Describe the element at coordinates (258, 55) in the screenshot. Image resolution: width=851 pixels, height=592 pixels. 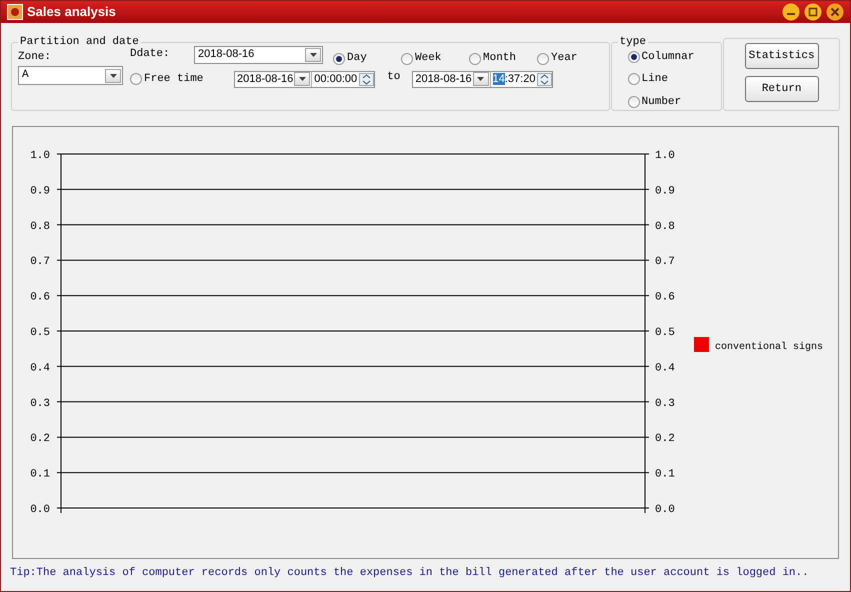
I see `date-dropdown: 2018-08-16` at that location.